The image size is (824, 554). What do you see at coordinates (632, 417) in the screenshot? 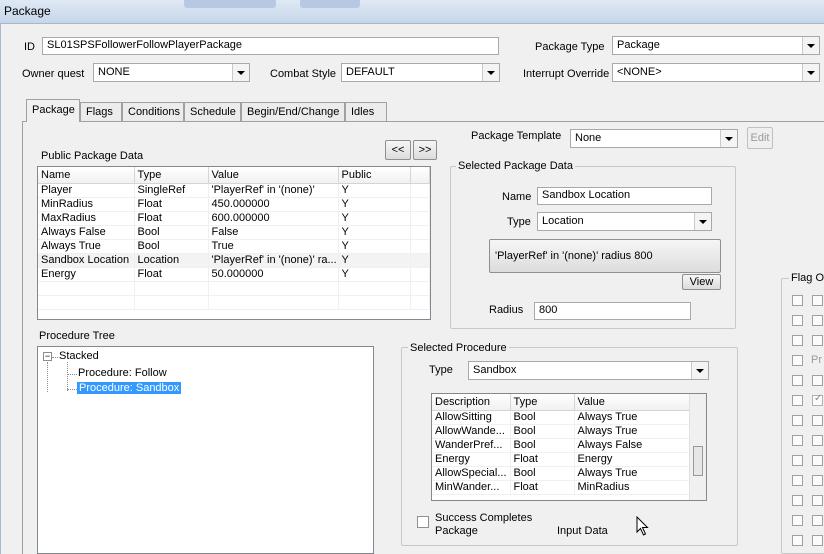
I see `table-cell: Always True` at bounding box center [632, 417].